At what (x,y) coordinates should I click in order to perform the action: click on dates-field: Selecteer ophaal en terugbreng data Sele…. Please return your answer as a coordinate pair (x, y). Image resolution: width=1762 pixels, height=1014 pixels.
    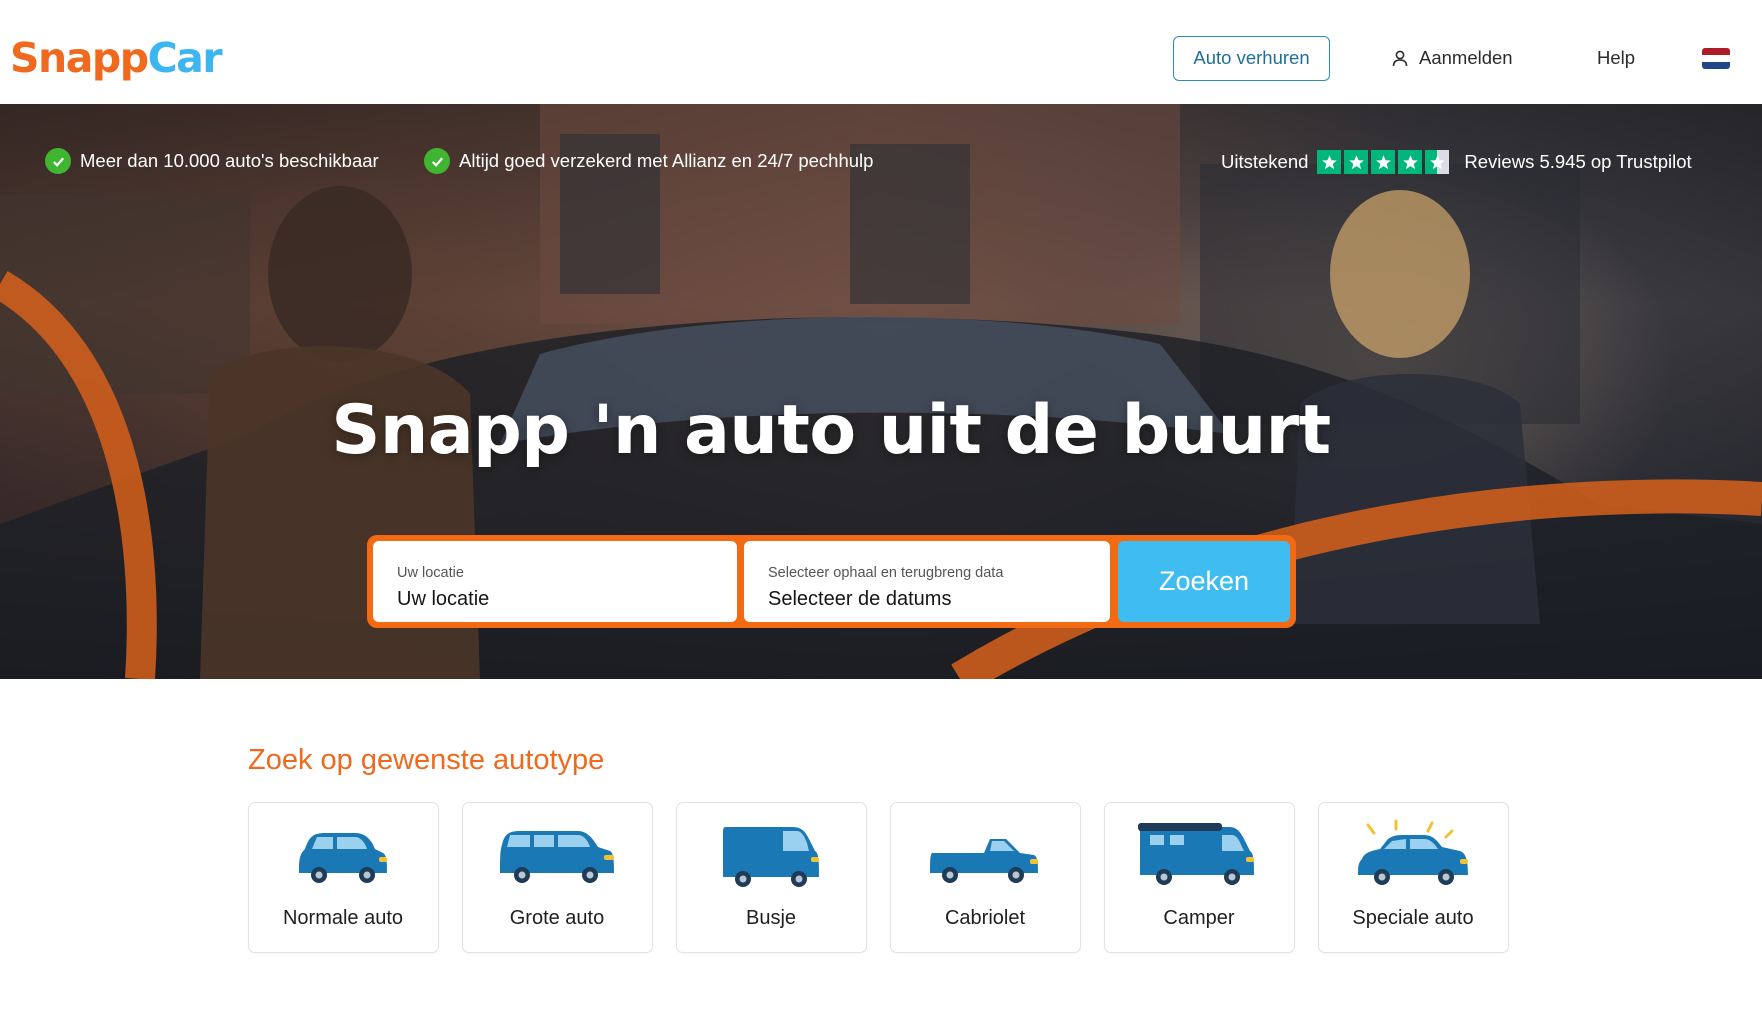
    Looking at the image, I should click on (927, 581).